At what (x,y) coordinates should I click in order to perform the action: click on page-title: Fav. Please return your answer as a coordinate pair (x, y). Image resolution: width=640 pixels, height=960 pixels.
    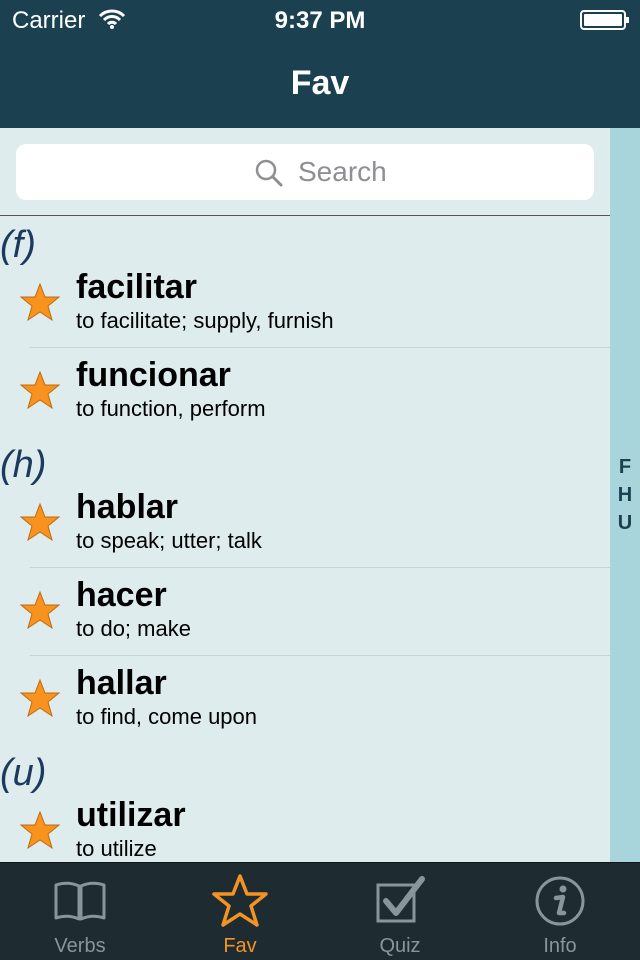
    Looking at the image, I should click on (320, 83).